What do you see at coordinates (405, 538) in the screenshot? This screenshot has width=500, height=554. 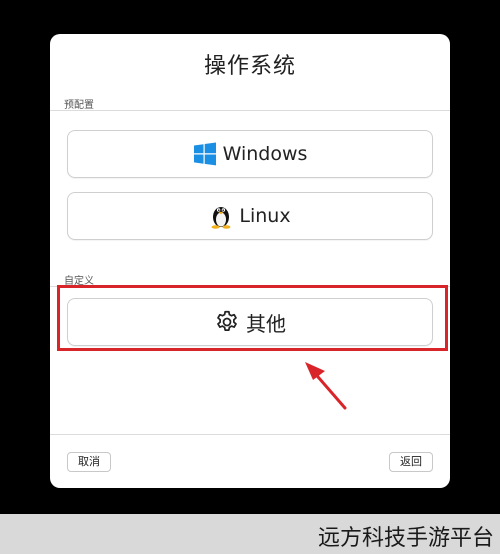 I see `watermark-text: 远方科技手游平台` at bounding box center [405, 538].